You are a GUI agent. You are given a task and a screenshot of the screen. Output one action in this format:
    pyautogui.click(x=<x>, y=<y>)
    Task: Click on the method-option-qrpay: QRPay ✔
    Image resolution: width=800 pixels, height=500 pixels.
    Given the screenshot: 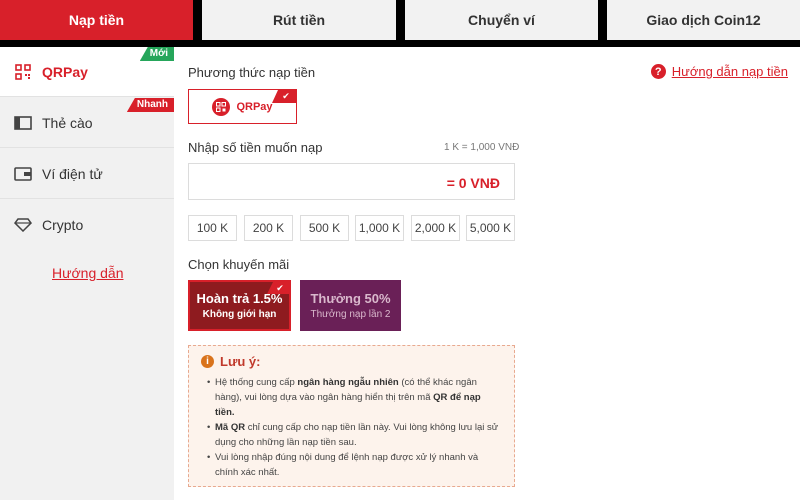 What is the action you would take?
    pyautogui.click(x=242, y=106)
    